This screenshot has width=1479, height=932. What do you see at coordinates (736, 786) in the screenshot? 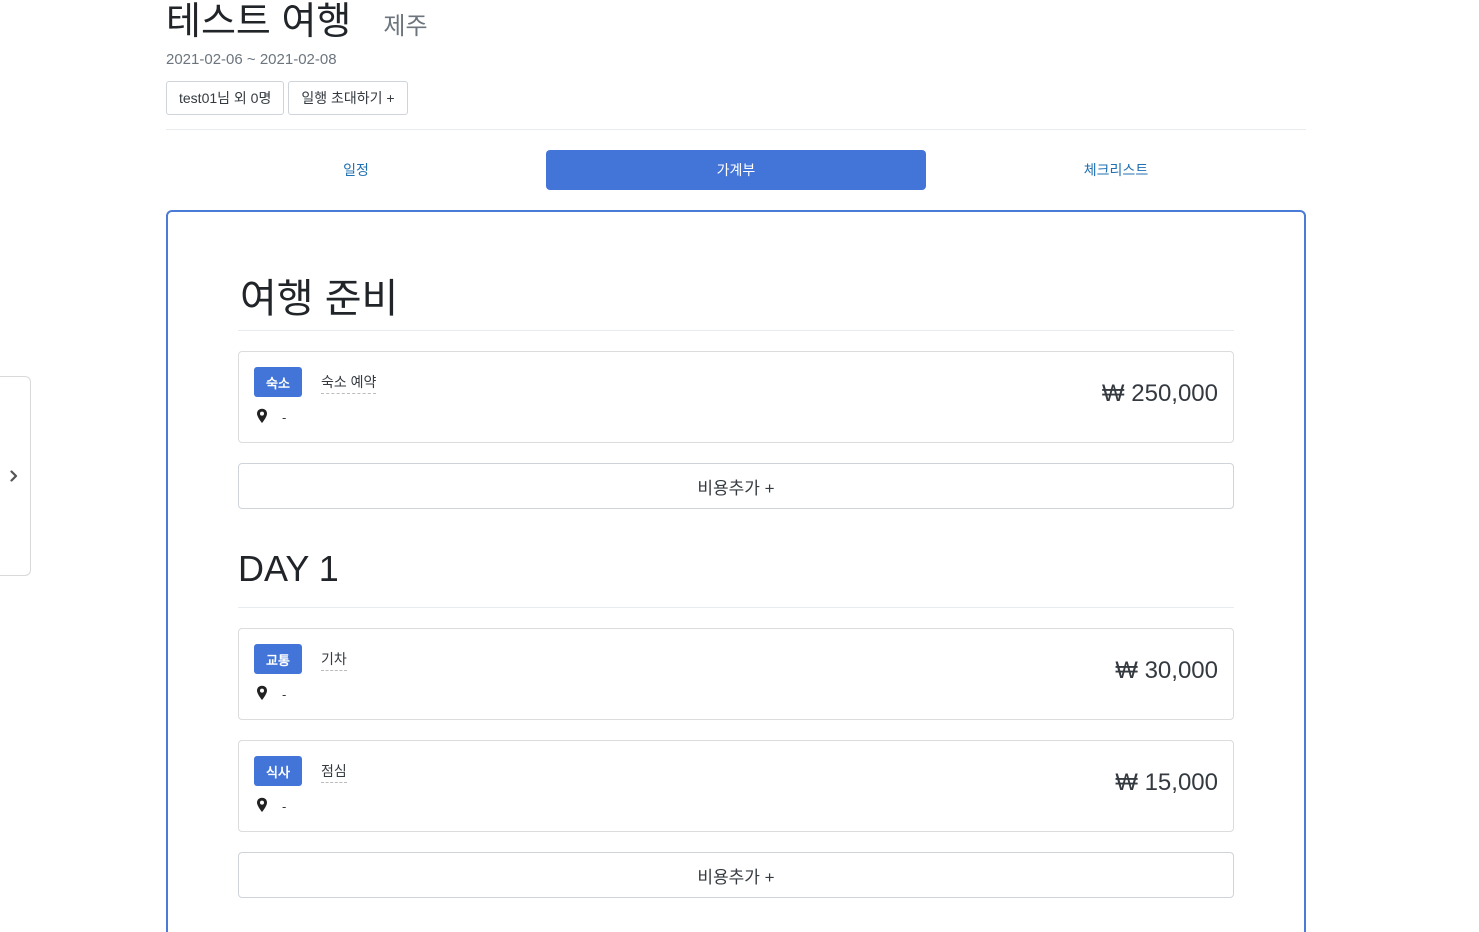
I see `expense-item: 식사 점심 - ₩ 15,000` at bounding box center [736, 786].